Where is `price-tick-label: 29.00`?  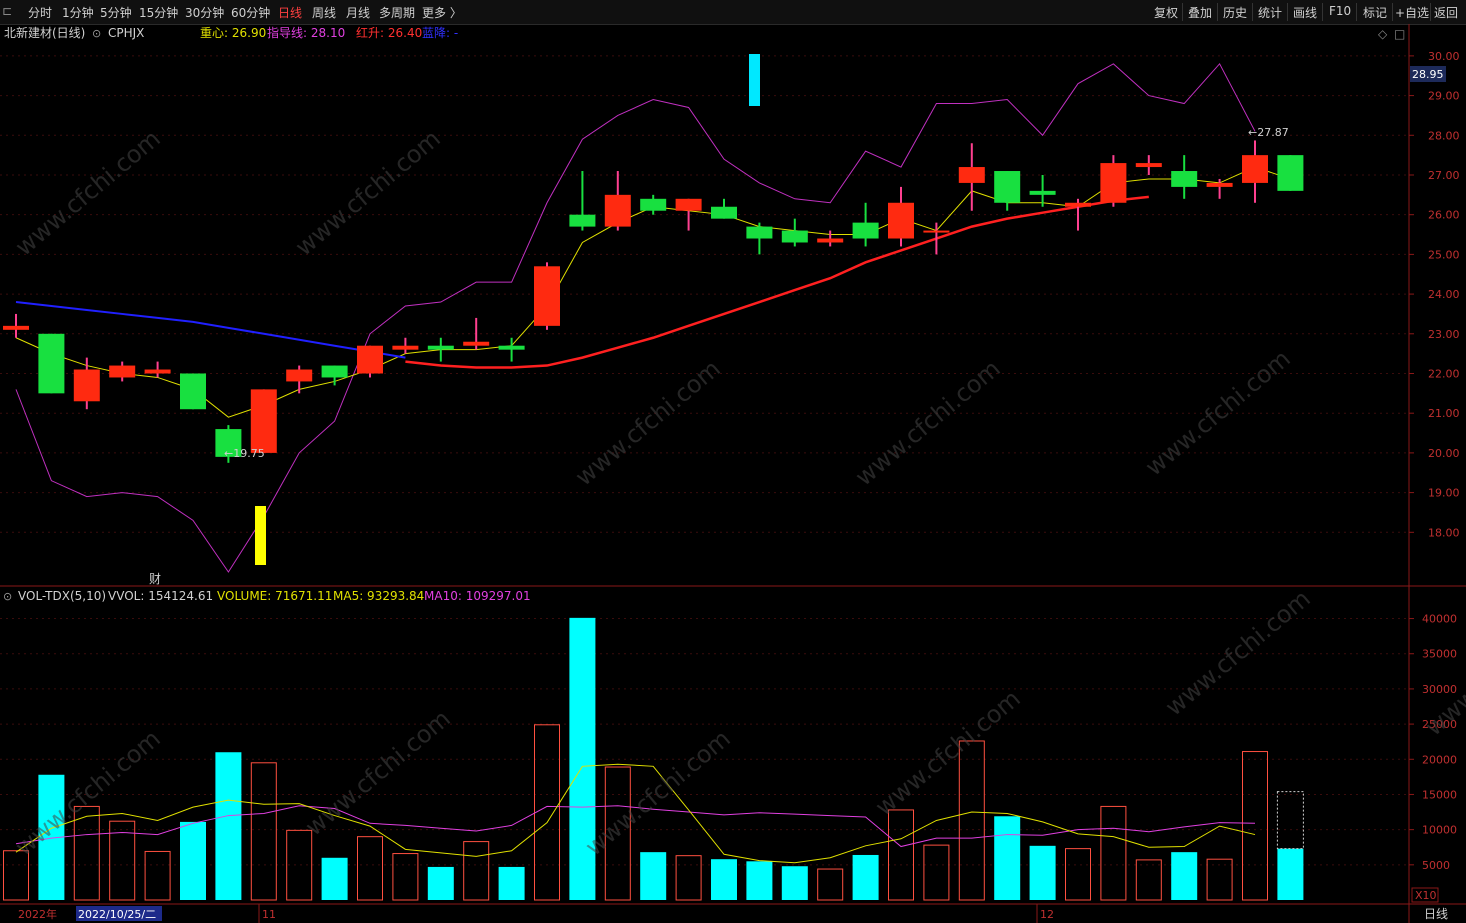
price-tick-label: 29.00 is located at coordinates (1444, 96).